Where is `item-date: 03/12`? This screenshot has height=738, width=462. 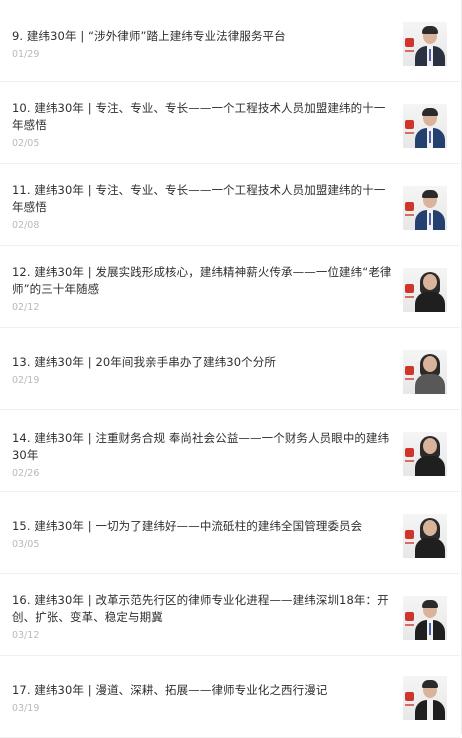
item-date: 03/12 is located at coordinates (26, 635).